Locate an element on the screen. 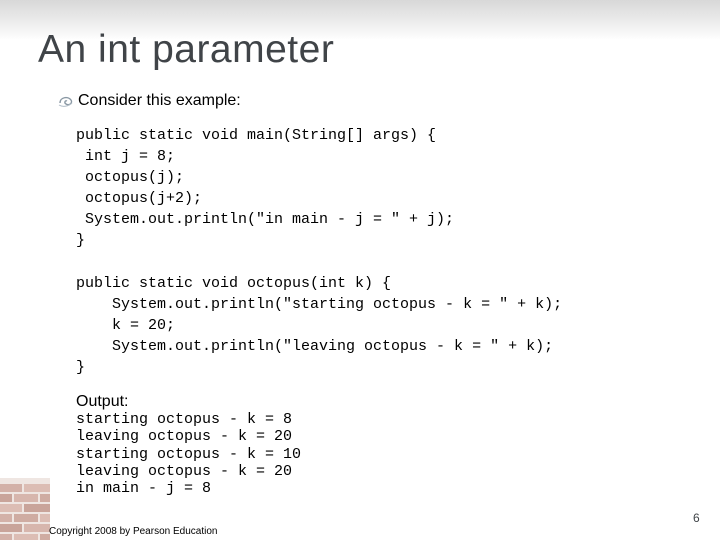 This screenshot has height=545, width=720. bullet-item: Consider this example: is located at coordinates (149, 101).